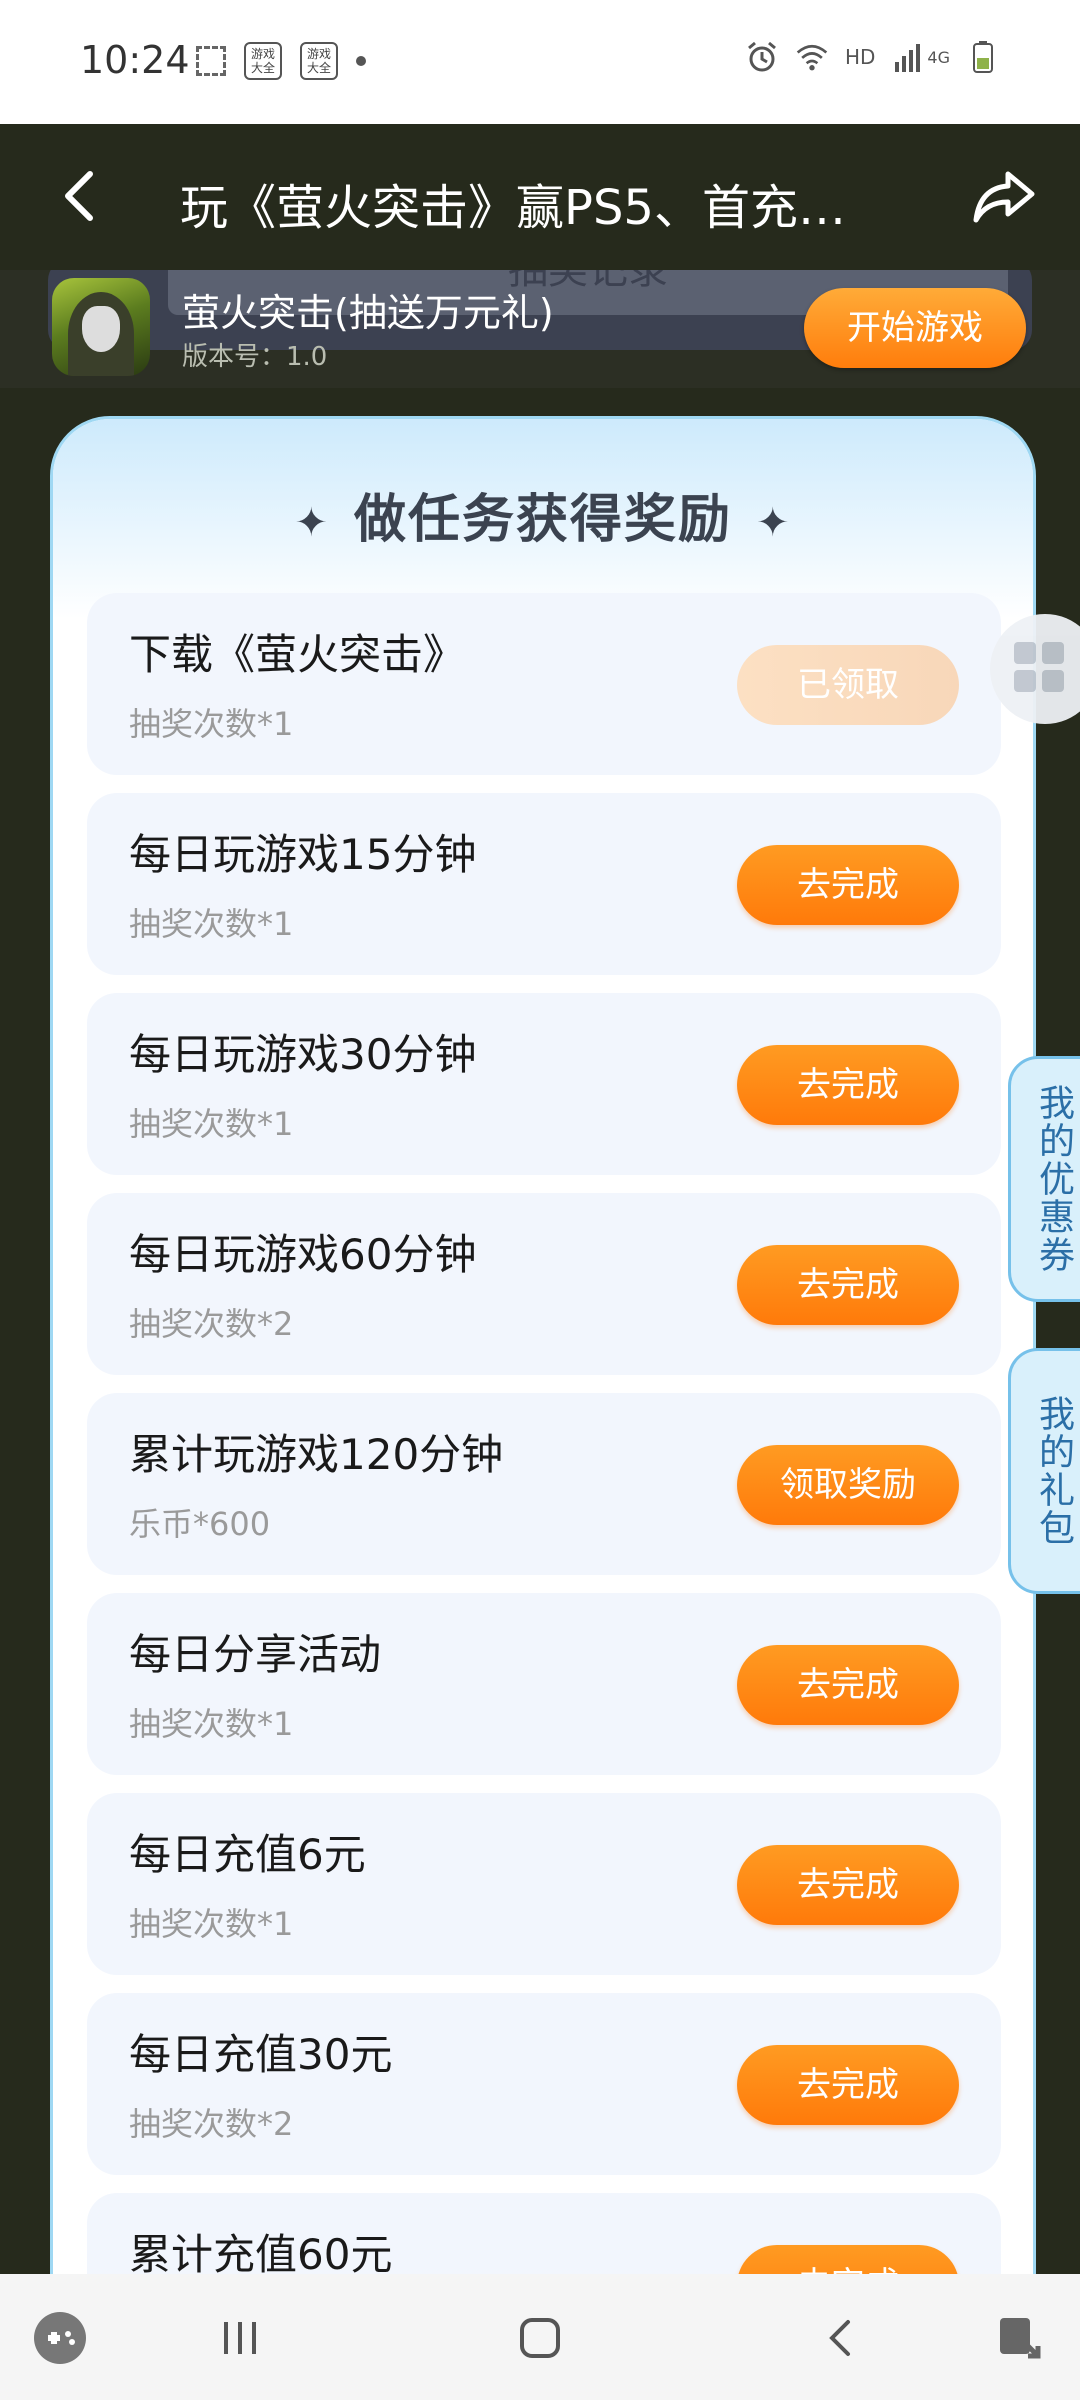  Describe the element at coordinates (544, 1284) in the screenshot. I see `task-item: 每日玩游戏60分钟 抽奖次数*2 去完成` at that location.